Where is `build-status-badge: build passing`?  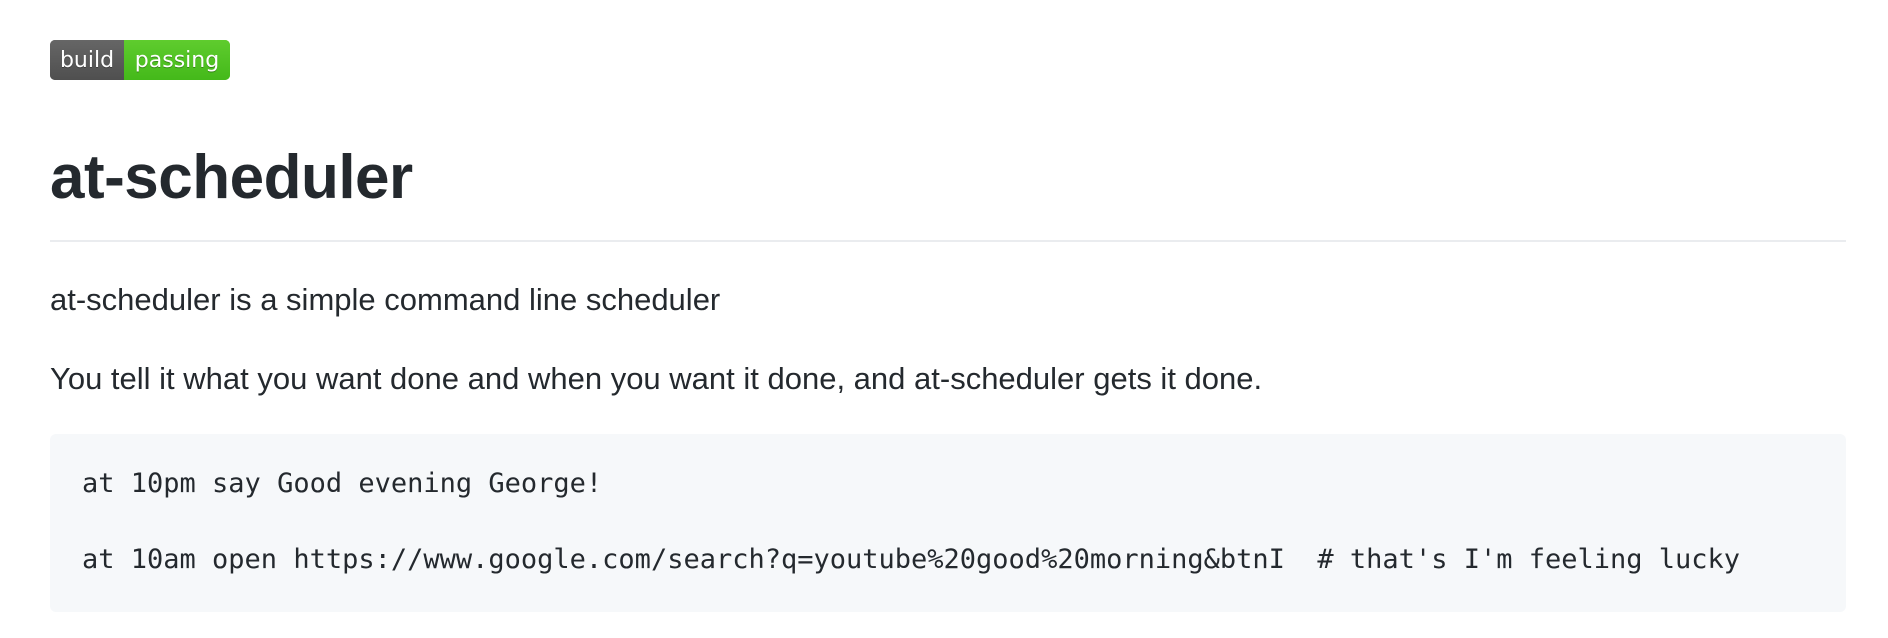 build-status-badge: build passing is located at coordinates (140, 60).